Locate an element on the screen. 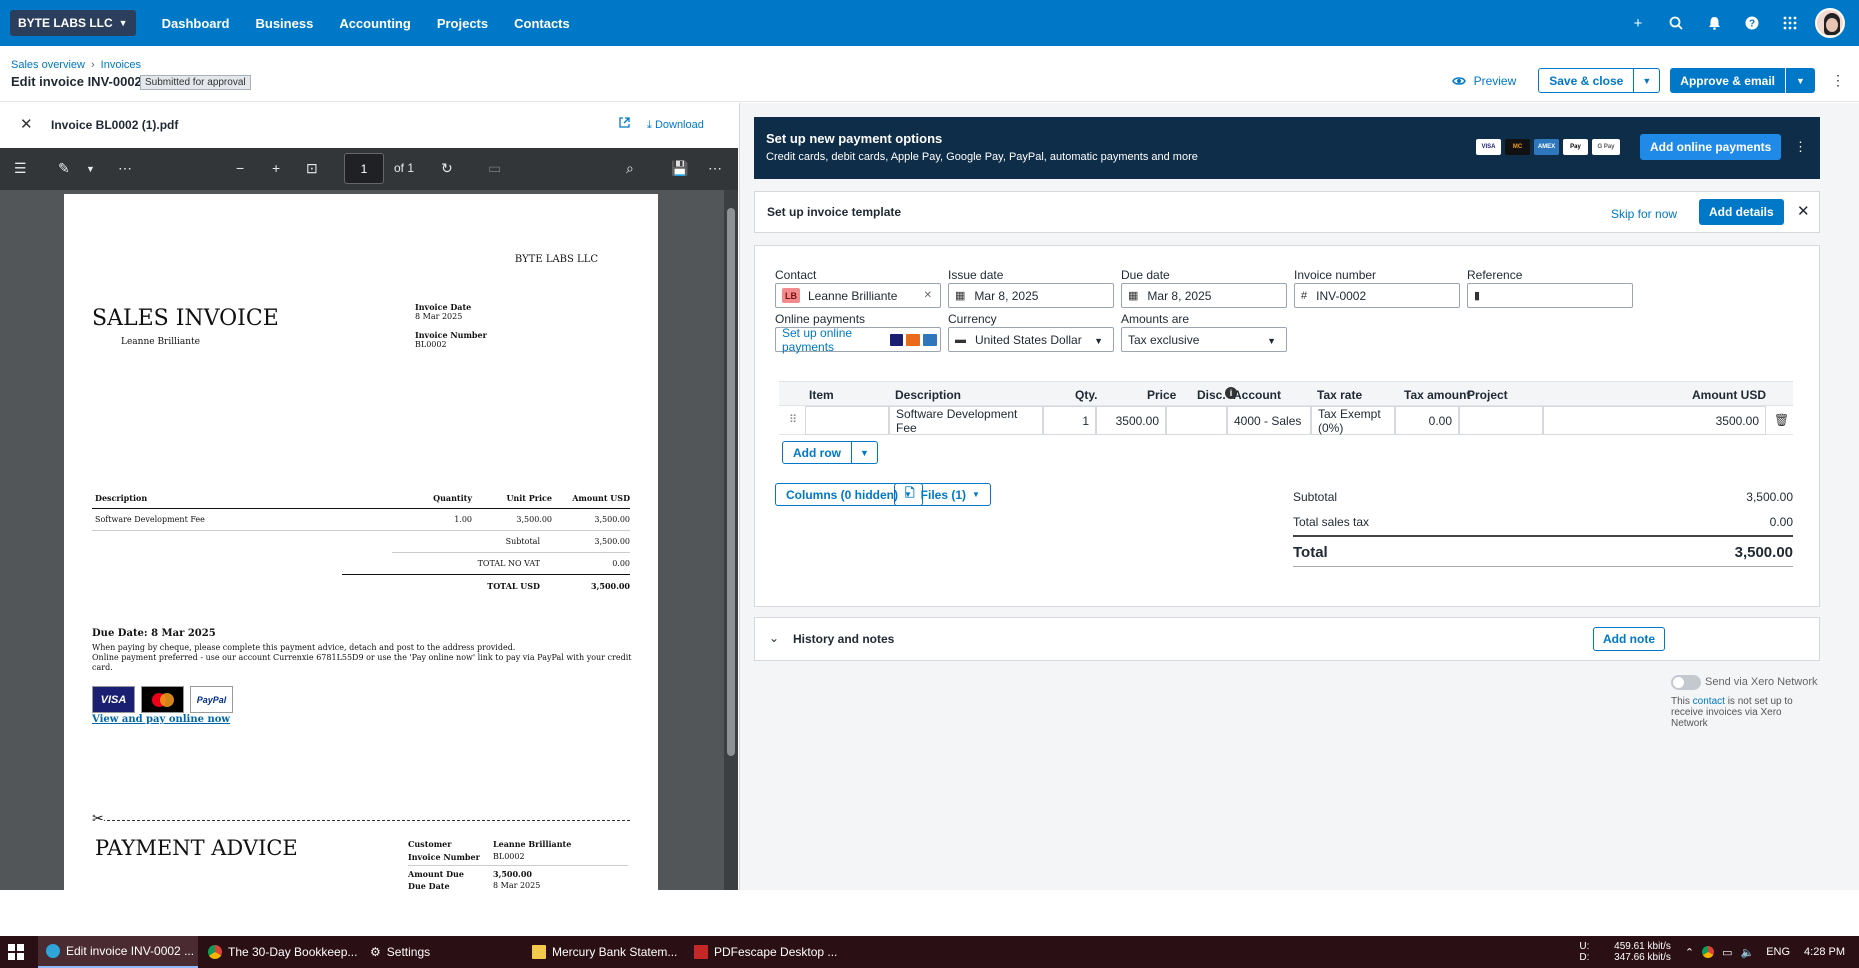  breadcrumb-invoices: Invoices is located at coordinates (121, 65).